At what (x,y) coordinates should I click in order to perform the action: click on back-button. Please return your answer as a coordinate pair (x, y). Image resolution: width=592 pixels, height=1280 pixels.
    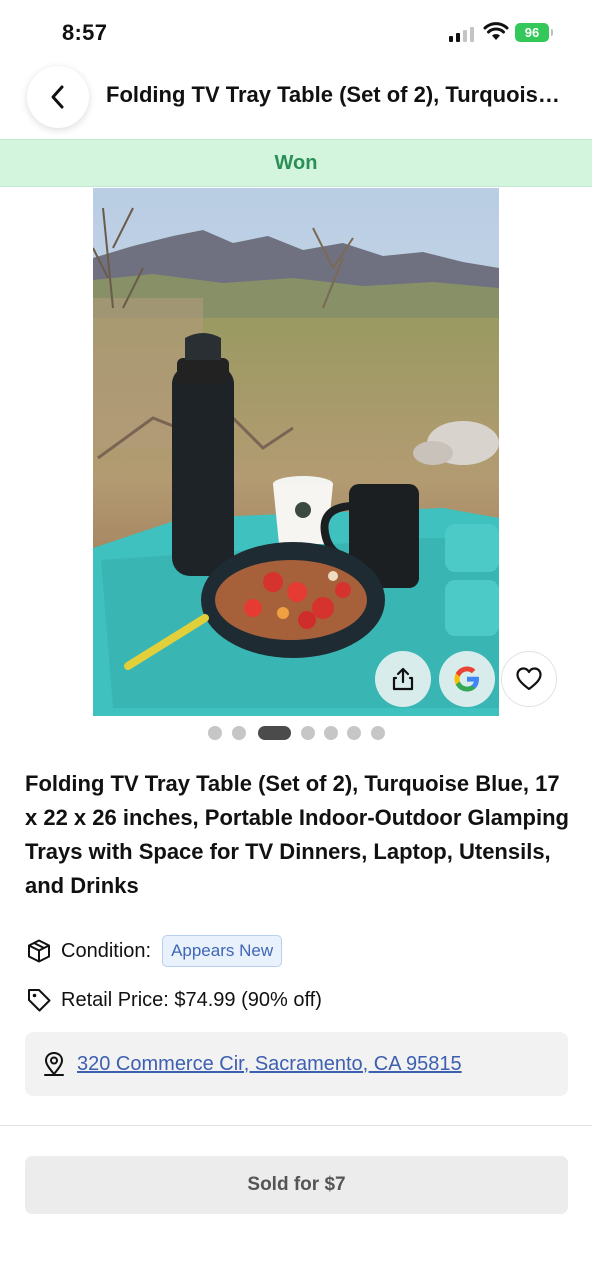
    Looking at the image, I should click on (58, 97).